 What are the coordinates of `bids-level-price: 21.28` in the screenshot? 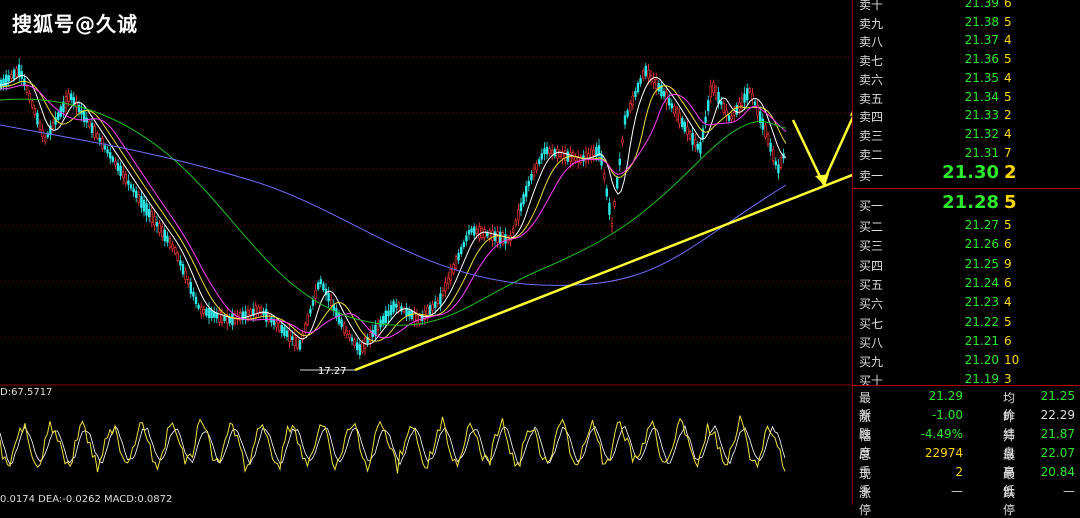 It's located at (970, 202).